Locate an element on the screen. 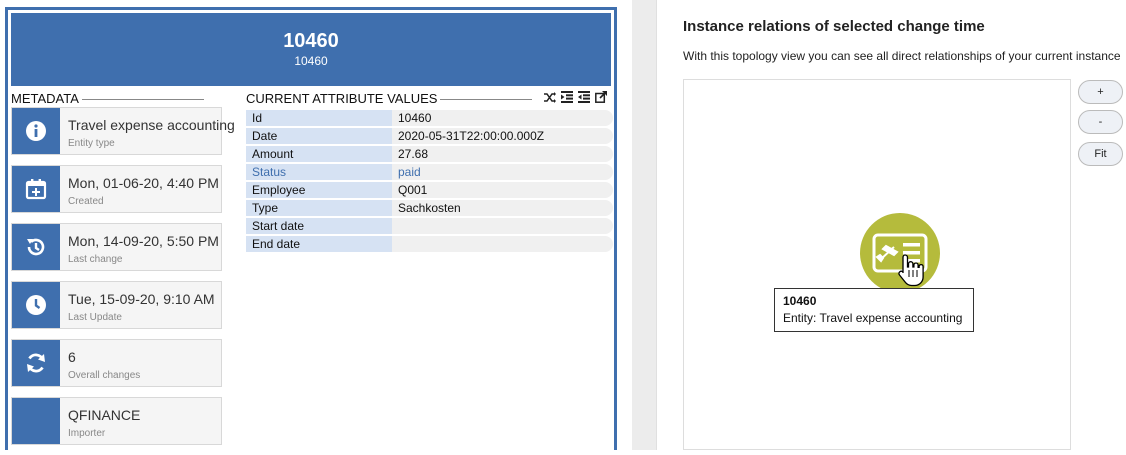 The width and height of the screenshot is (1126, 455). tooltip-text: Entity: Travel expense accounting is located at coordinates (873, 318).